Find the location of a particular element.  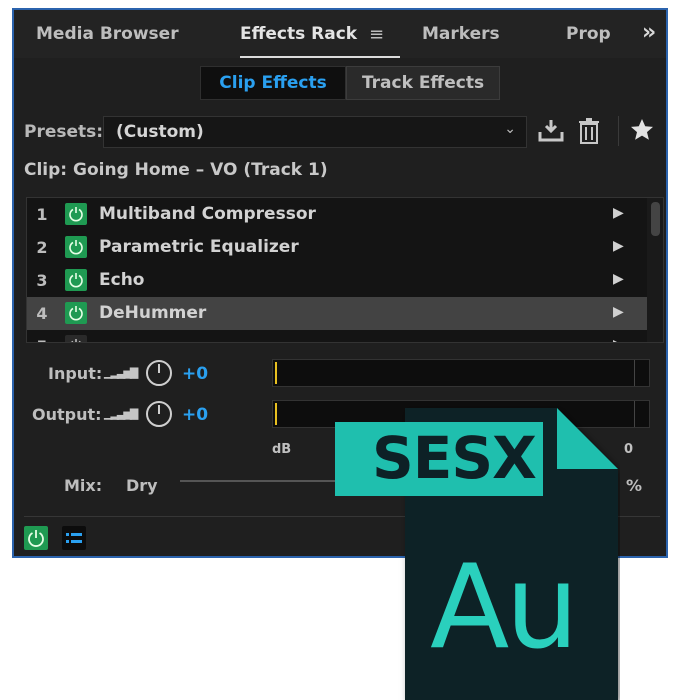

double-chevron-right-icon: » is located at coordinates (649, 32).